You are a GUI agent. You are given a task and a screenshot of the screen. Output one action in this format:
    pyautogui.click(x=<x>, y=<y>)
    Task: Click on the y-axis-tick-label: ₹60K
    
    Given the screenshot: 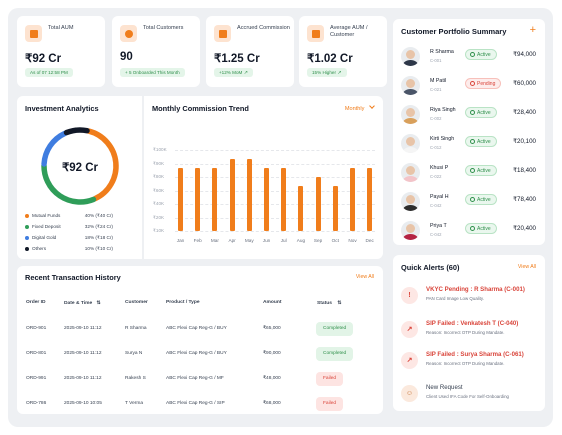 What is the action you would take?
    pyautogui.click(x=159, y=190)
    